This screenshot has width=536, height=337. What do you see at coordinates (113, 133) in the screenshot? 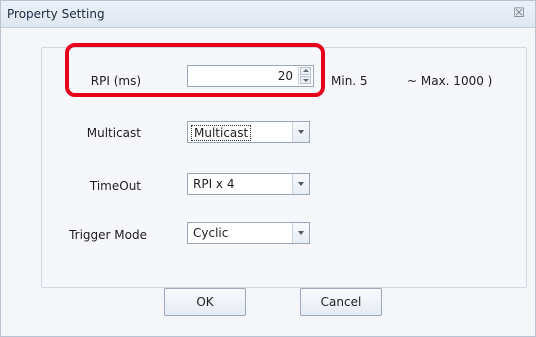
I see `multicast-label: Multicast` at bounding box center [113, 133].